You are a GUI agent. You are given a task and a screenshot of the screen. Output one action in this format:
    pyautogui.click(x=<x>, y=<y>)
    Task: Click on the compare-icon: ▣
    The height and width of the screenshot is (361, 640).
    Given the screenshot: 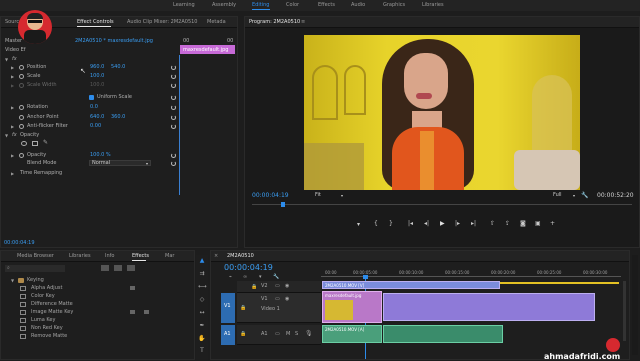 What is the action you would take?
    pyautogui.click(x=538, y=223)
    